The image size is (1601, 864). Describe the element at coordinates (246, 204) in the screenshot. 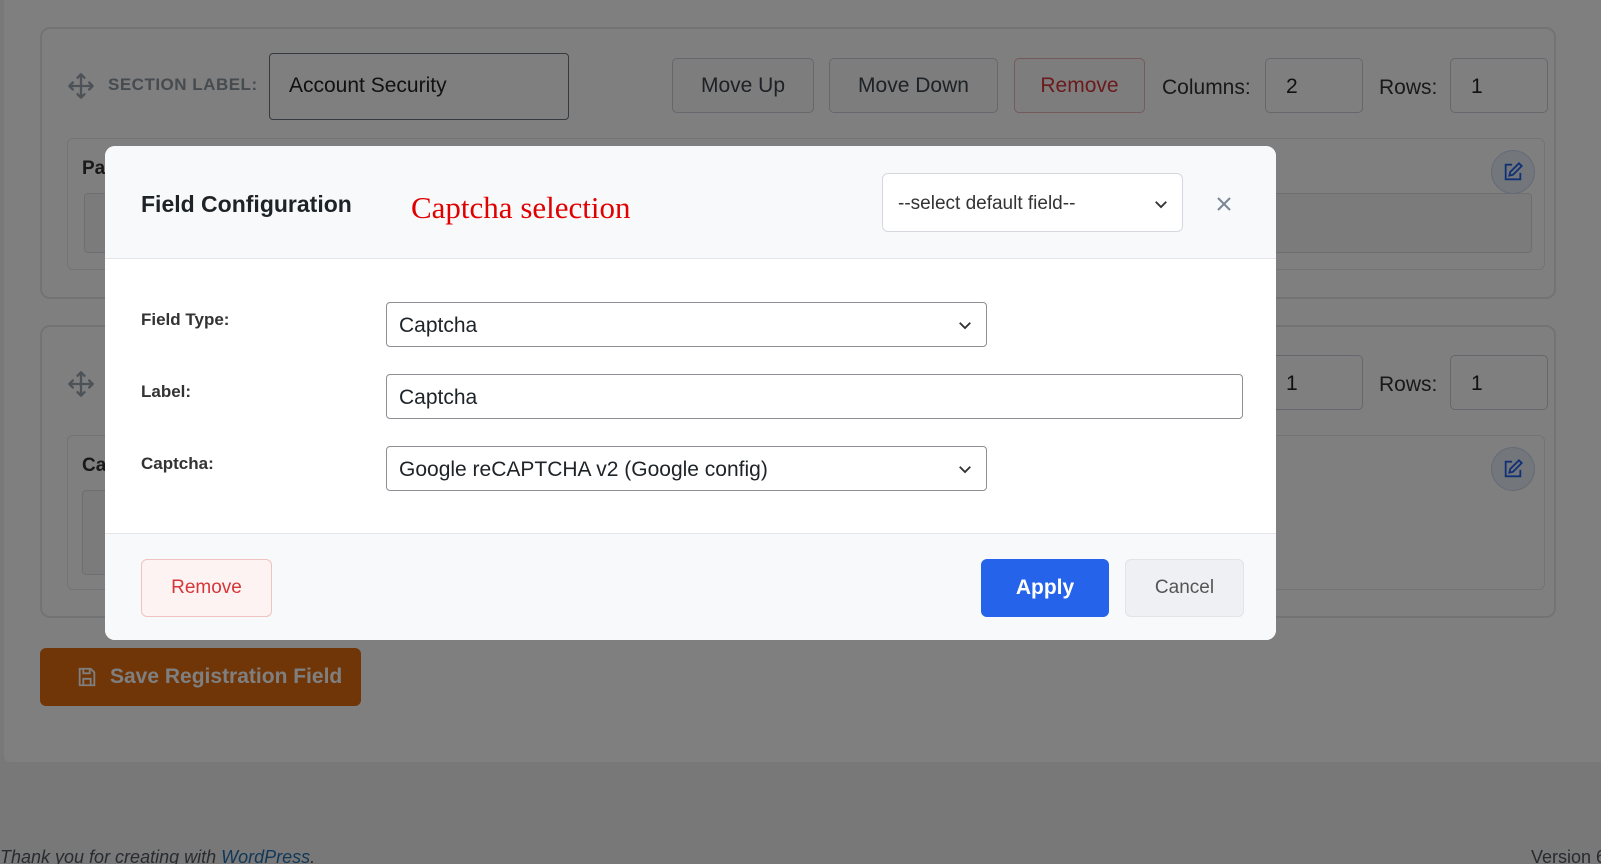

I see `modal-title: Field Configuration` at that location.